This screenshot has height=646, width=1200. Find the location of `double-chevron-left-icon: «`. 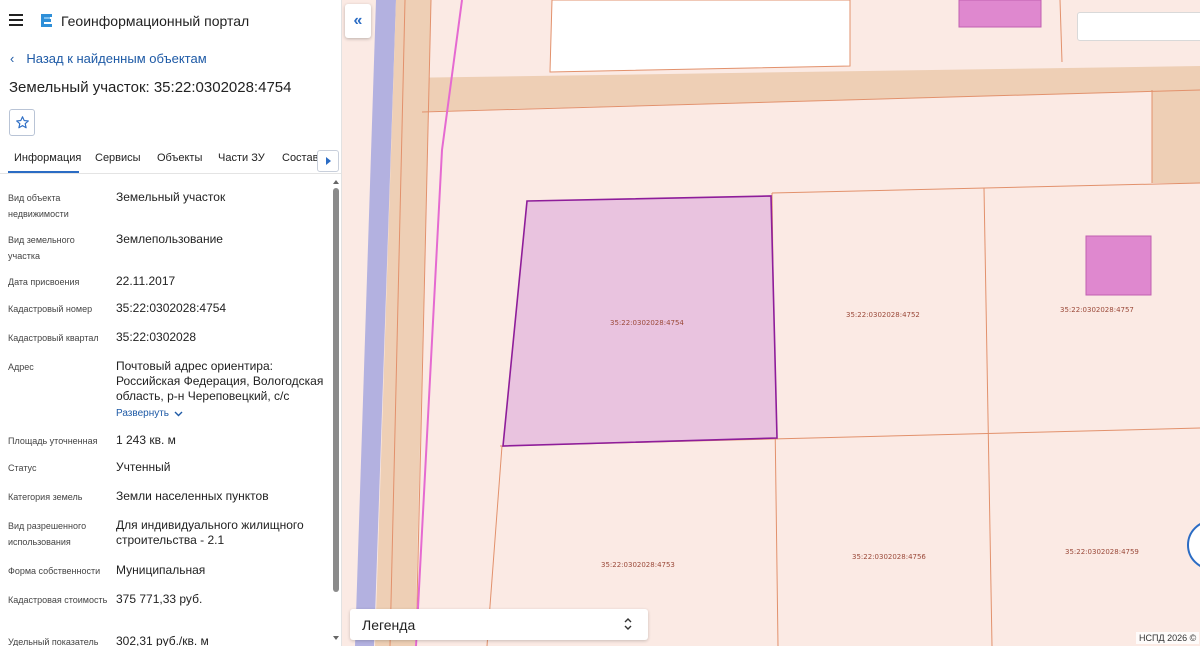

double-chevron-left-icon: « is located at coordinates (358, 20).